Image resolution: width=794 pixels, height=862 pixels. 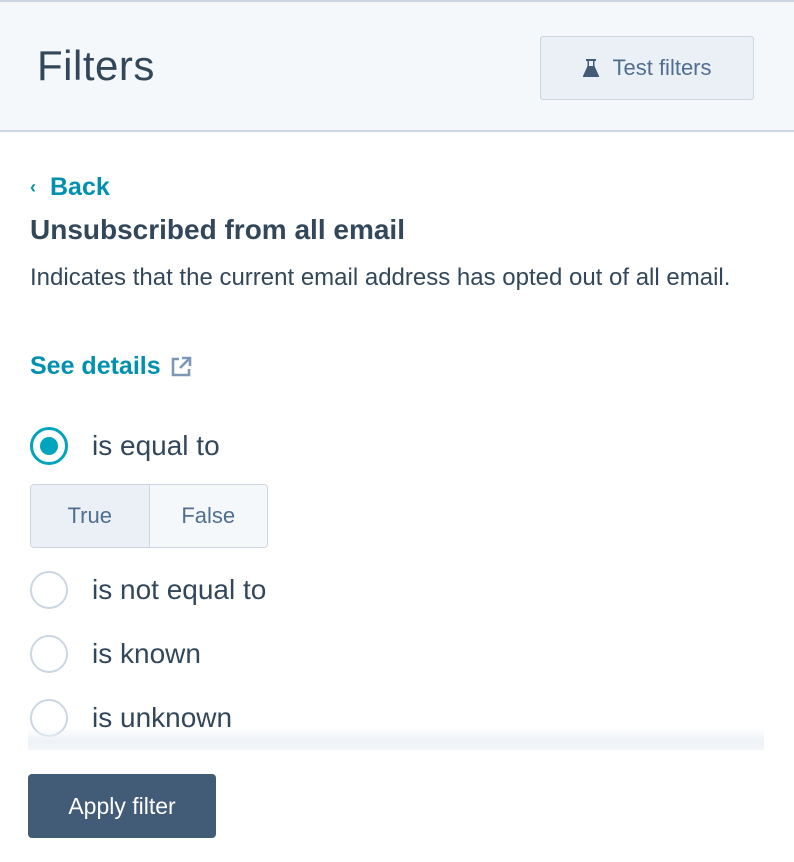 What do you see at coordinates (96, 65) in the screenshot?
I see `page-title: Filters` at bounding box center [96, 65].